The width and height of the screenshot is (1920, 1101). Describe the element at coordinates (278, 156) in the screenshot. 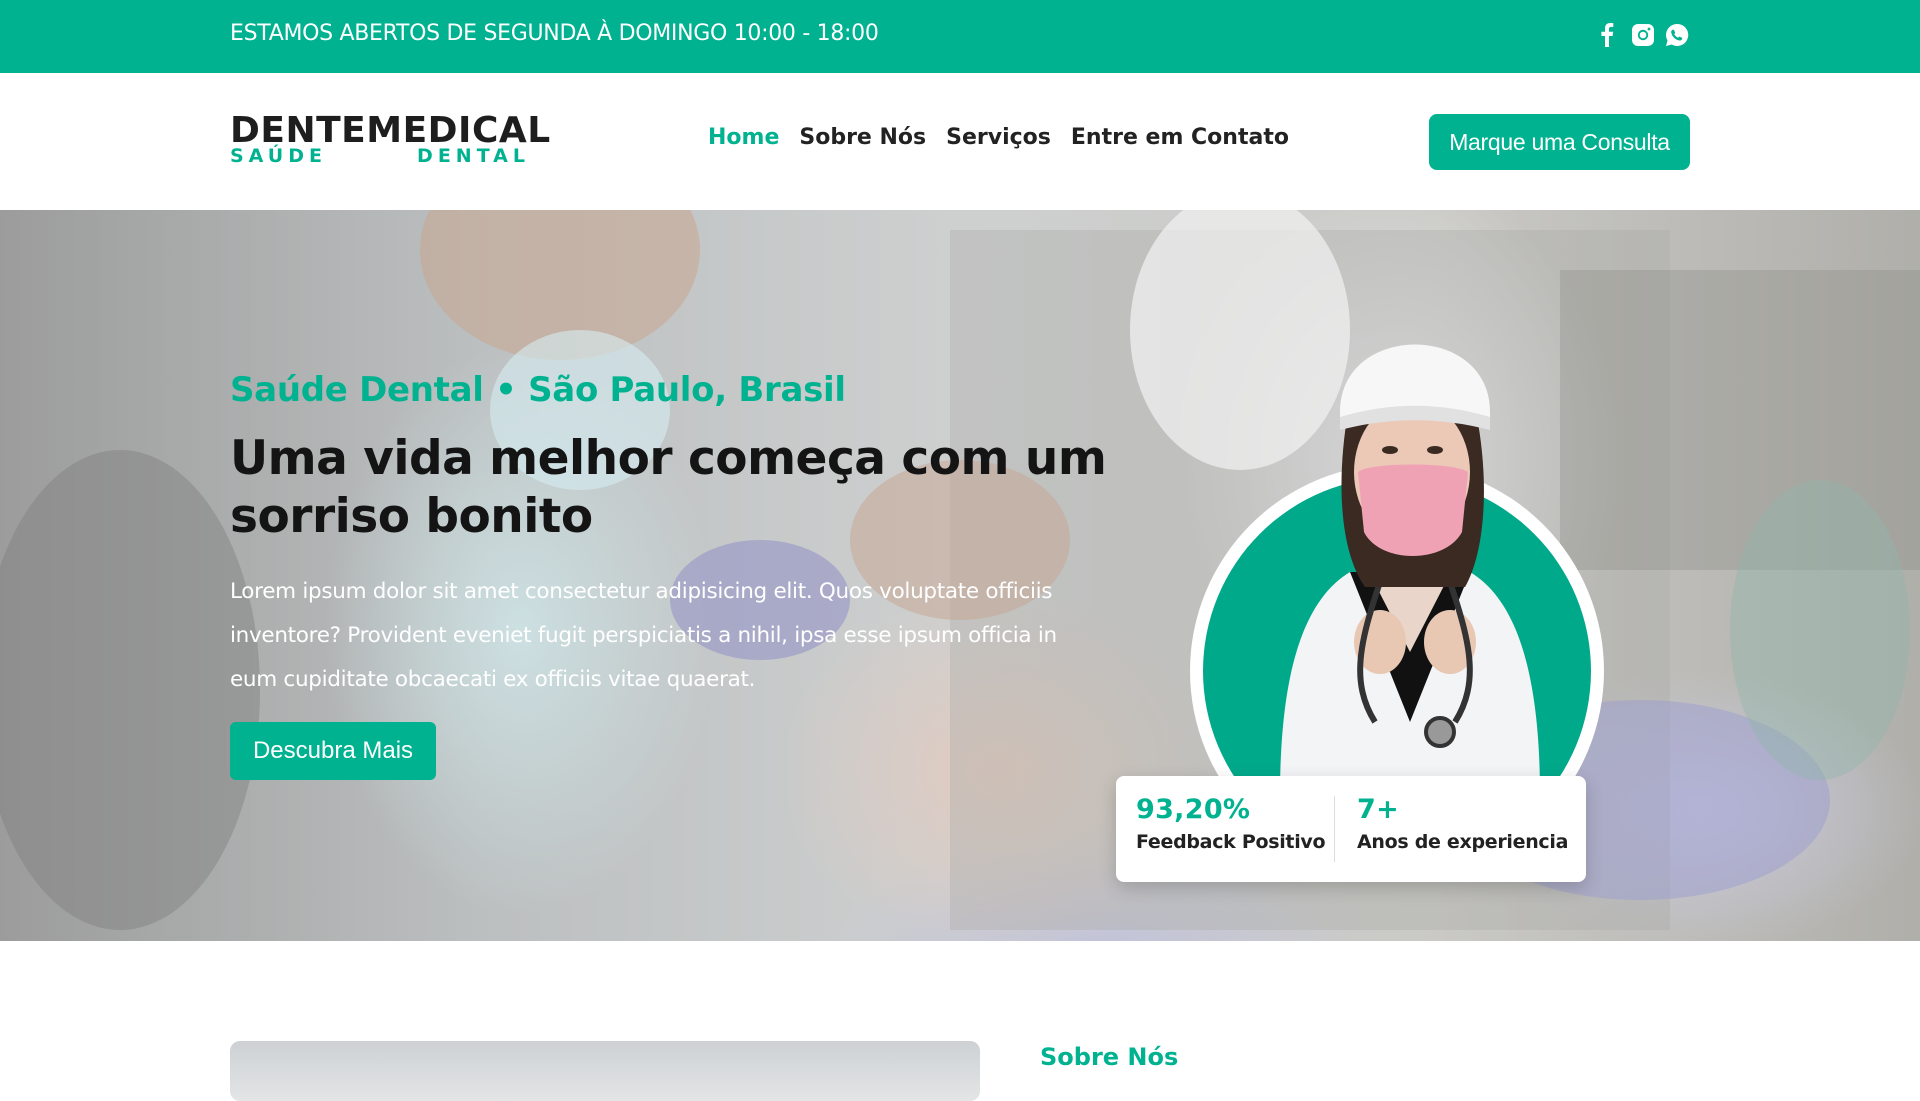

I see `logo-tagline-left: SAÚDE` at that location.